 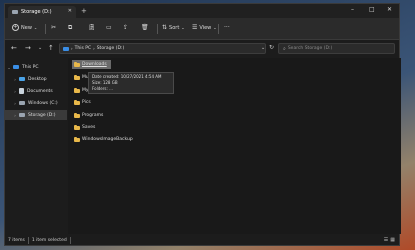 I want to click on sidebar-item-label: Documents, so click(x=40, y=91).